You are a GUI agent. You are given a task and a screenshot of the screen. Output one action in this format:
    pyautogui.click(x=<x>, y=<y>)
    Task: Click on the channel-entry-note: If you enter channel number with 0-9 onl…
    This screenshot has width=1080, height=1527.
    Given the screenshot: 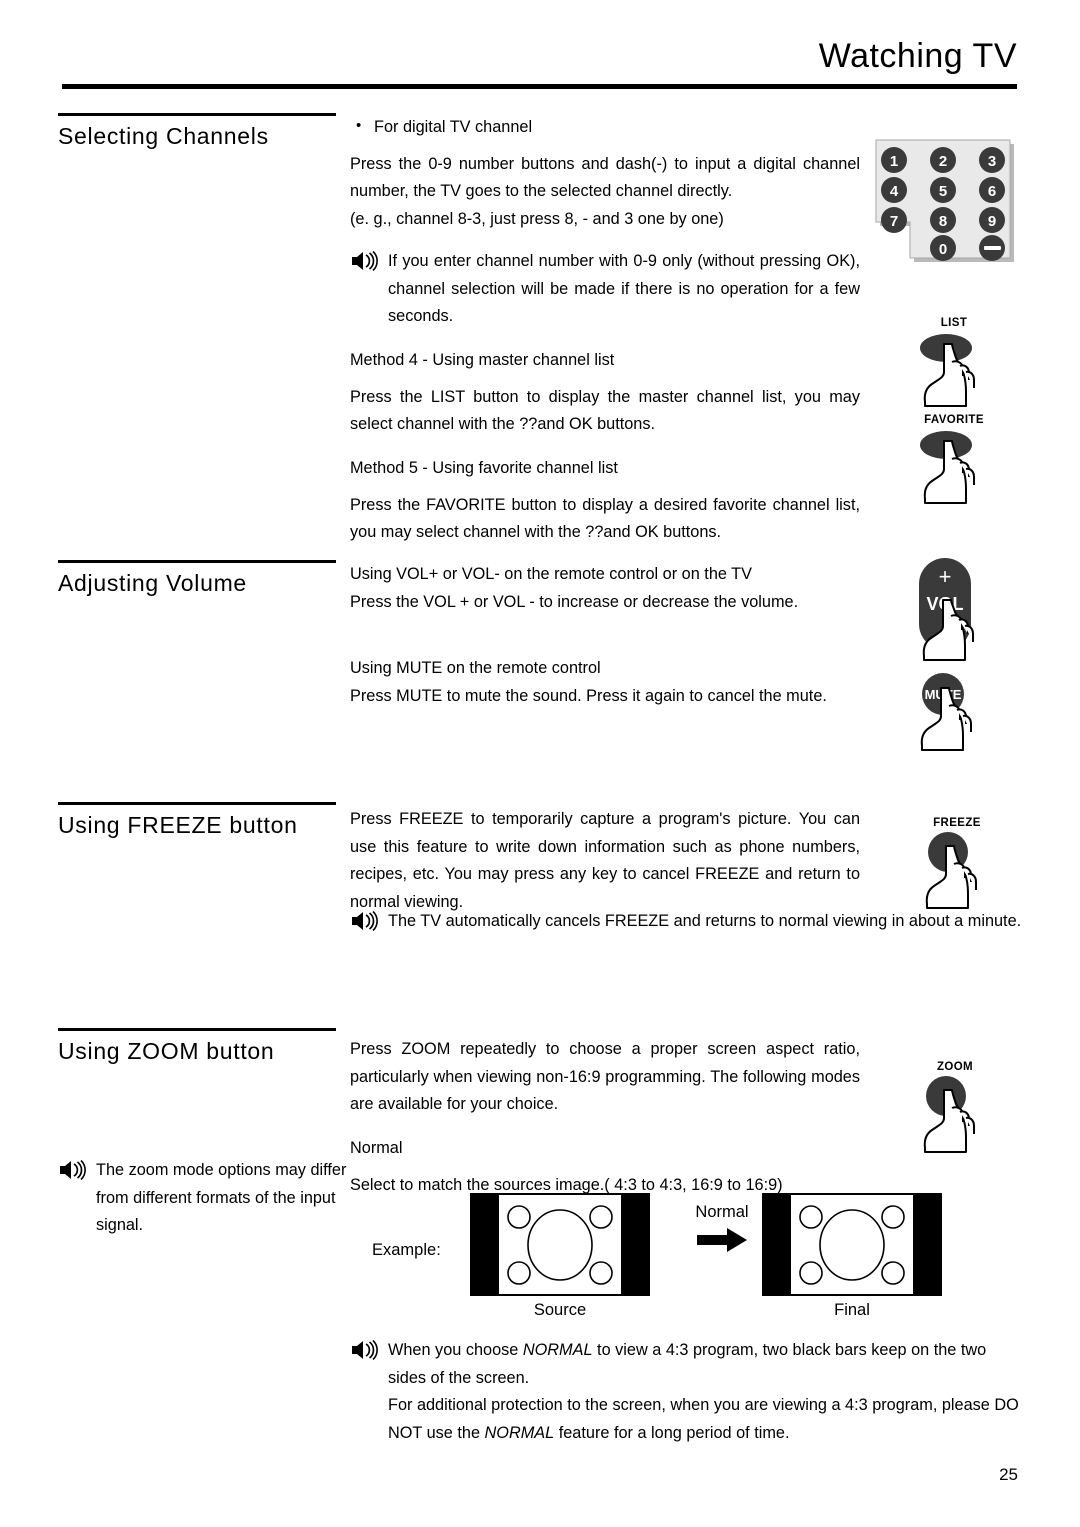 What is the action you would take?
    pyautogui.click(x=605, y=289)
    